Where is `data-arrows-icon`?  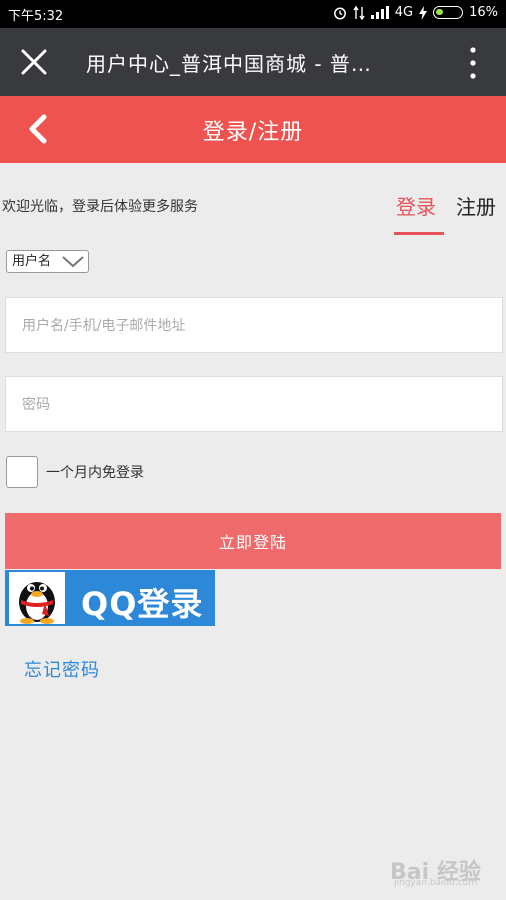 data-arrows-icon is located at coordinates (359, 12).